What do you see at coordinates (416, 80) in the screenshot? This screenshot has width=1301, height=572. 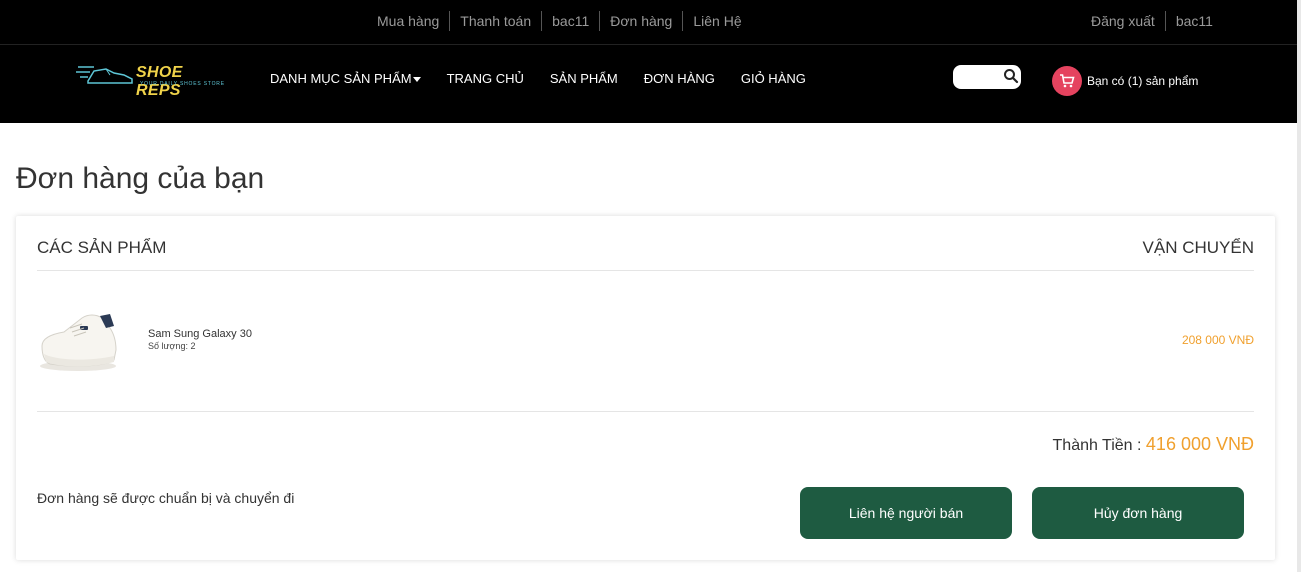 I see `caret-down-icon` at bounding box center [416, 80].